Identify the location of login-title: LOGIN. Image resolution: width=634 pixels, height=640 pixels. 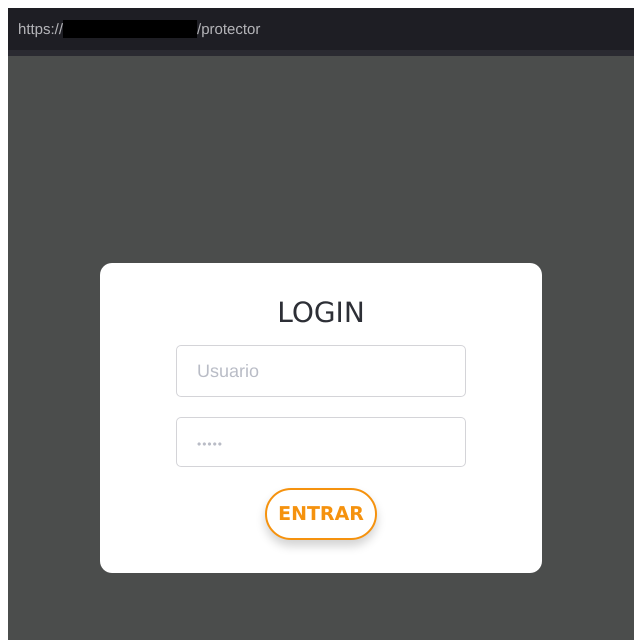
(321, 313).